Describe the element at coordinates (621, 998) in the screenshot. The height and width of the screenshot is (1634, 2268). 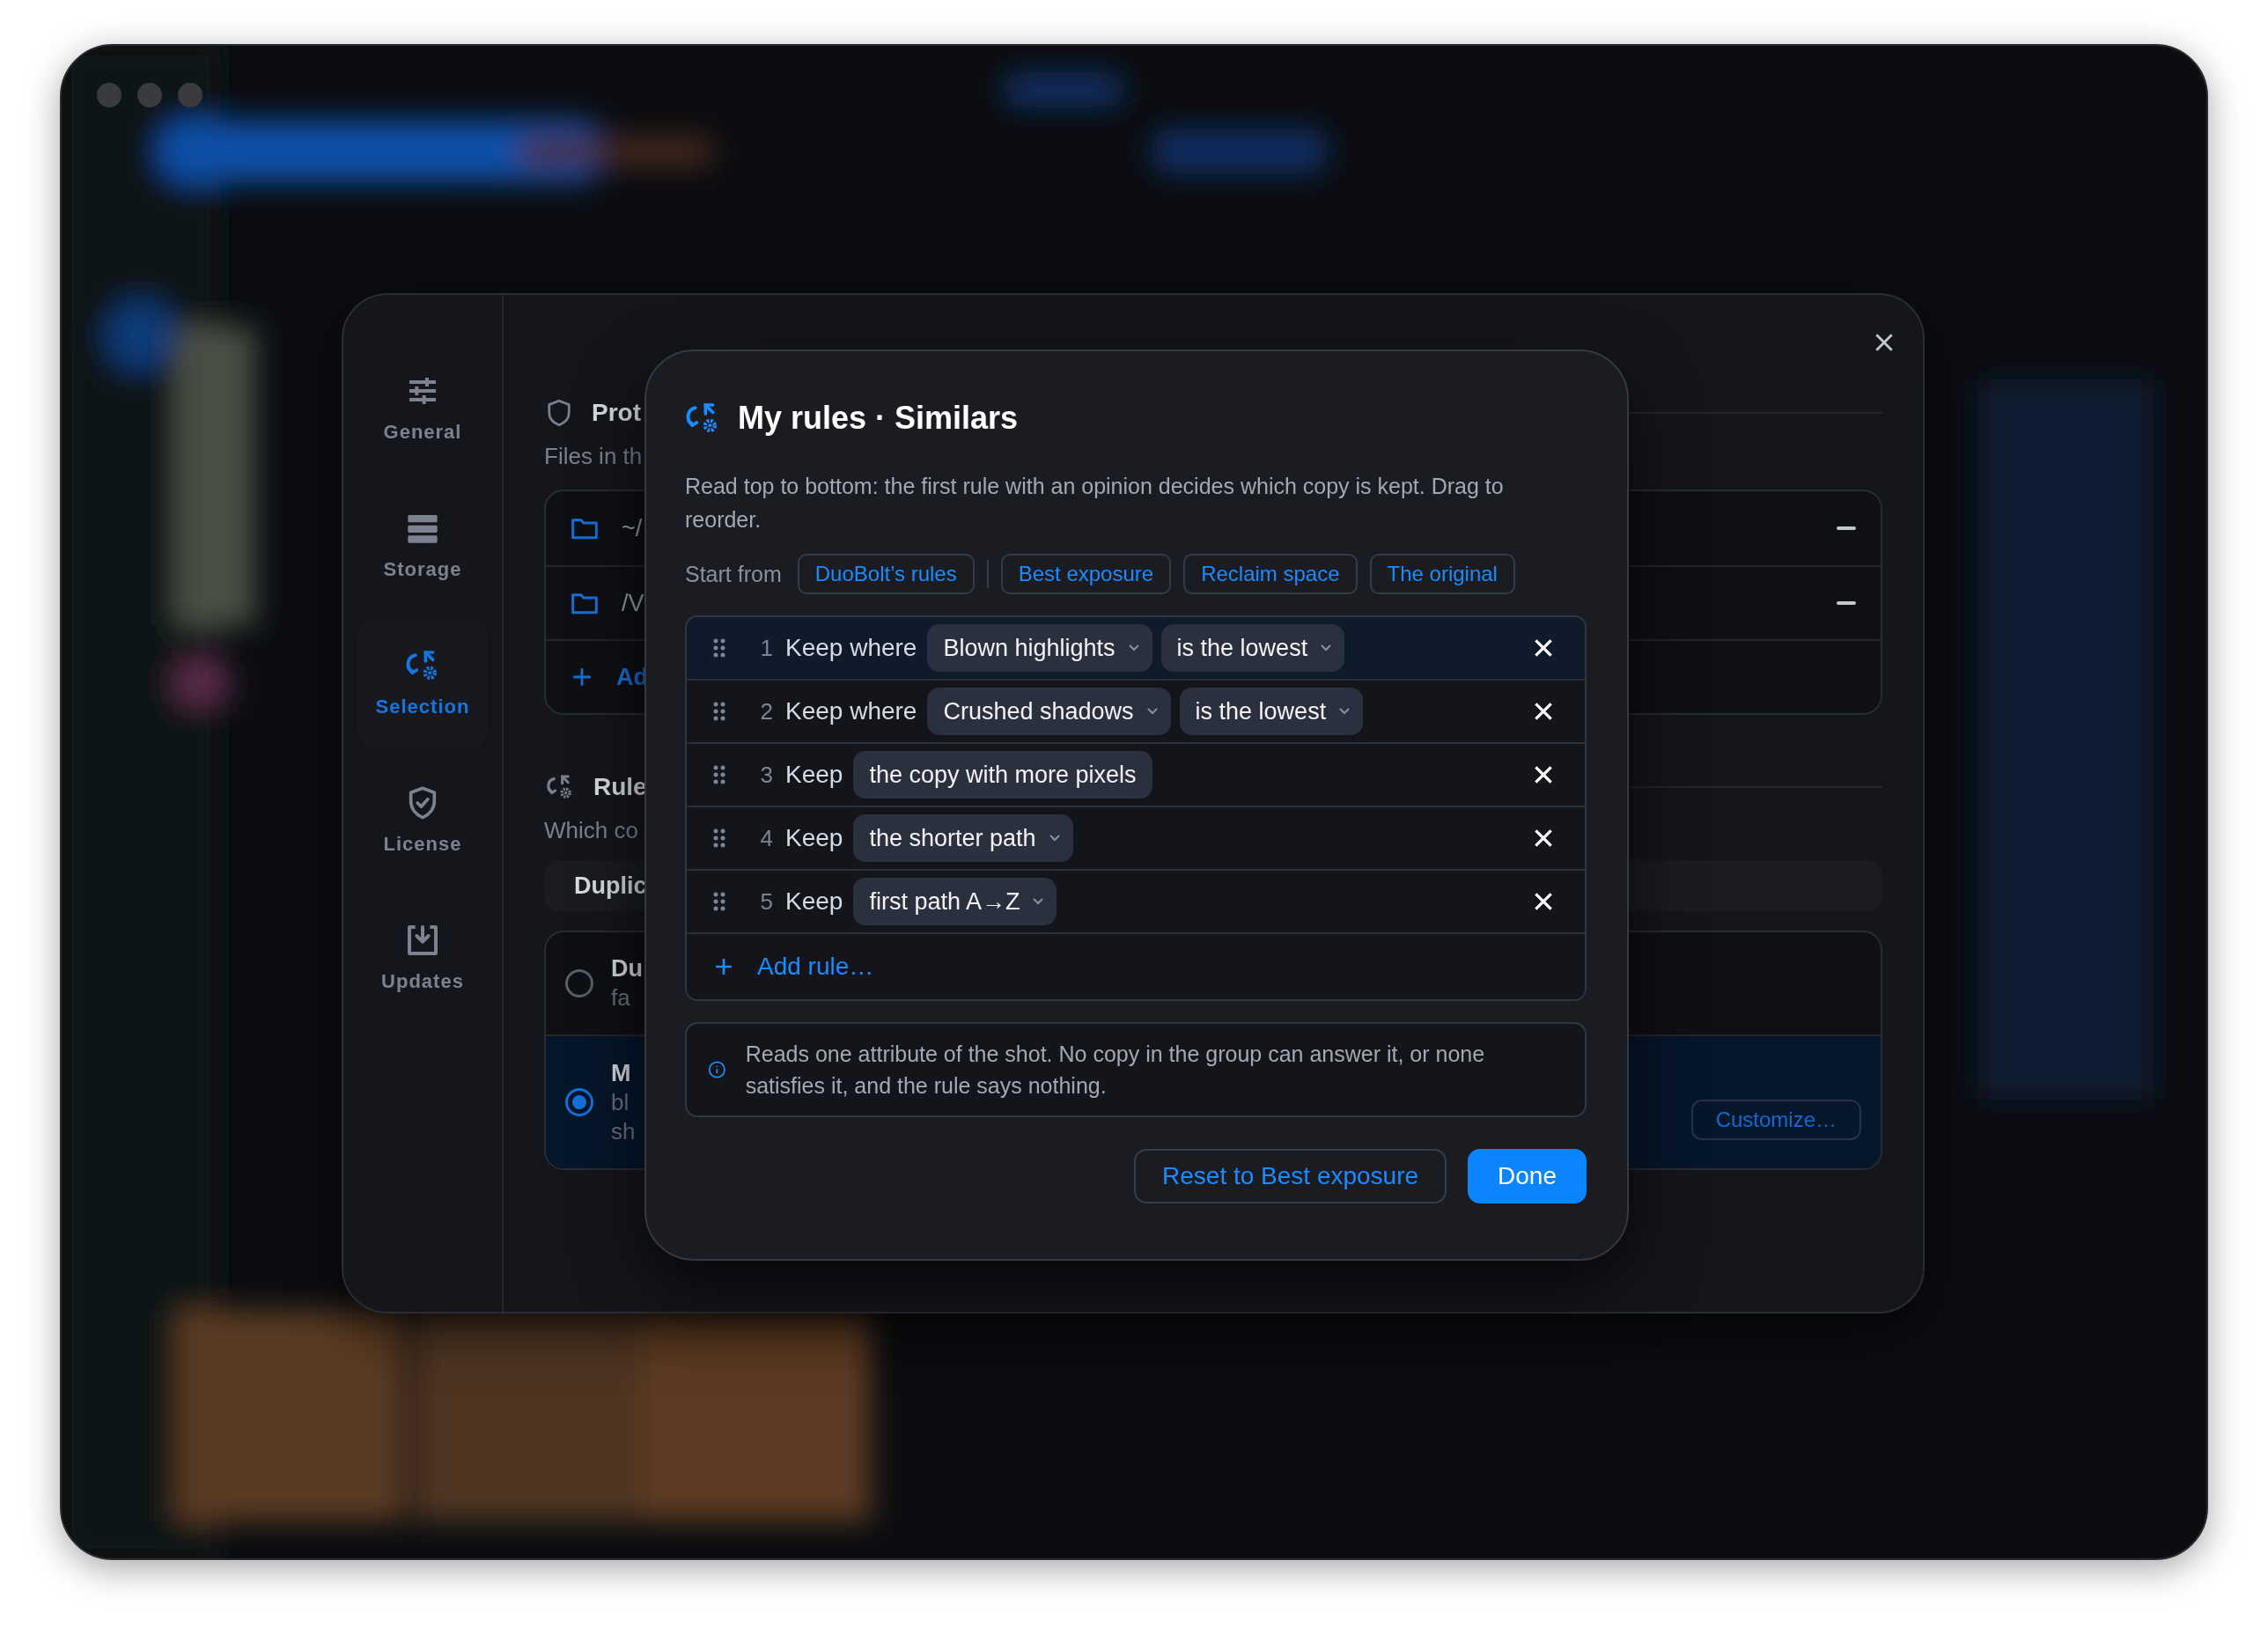
I see `option-description: fa` at that location.